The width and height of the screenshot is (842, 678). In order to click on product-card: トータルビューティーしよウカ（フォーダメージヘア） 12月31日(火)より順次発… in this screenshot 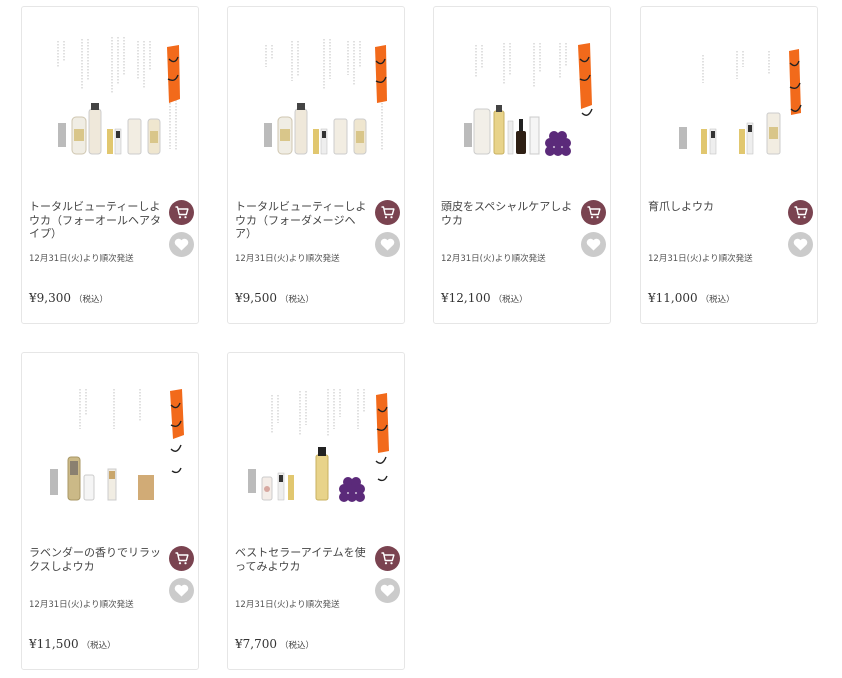, I will do `click(316, 165)`.